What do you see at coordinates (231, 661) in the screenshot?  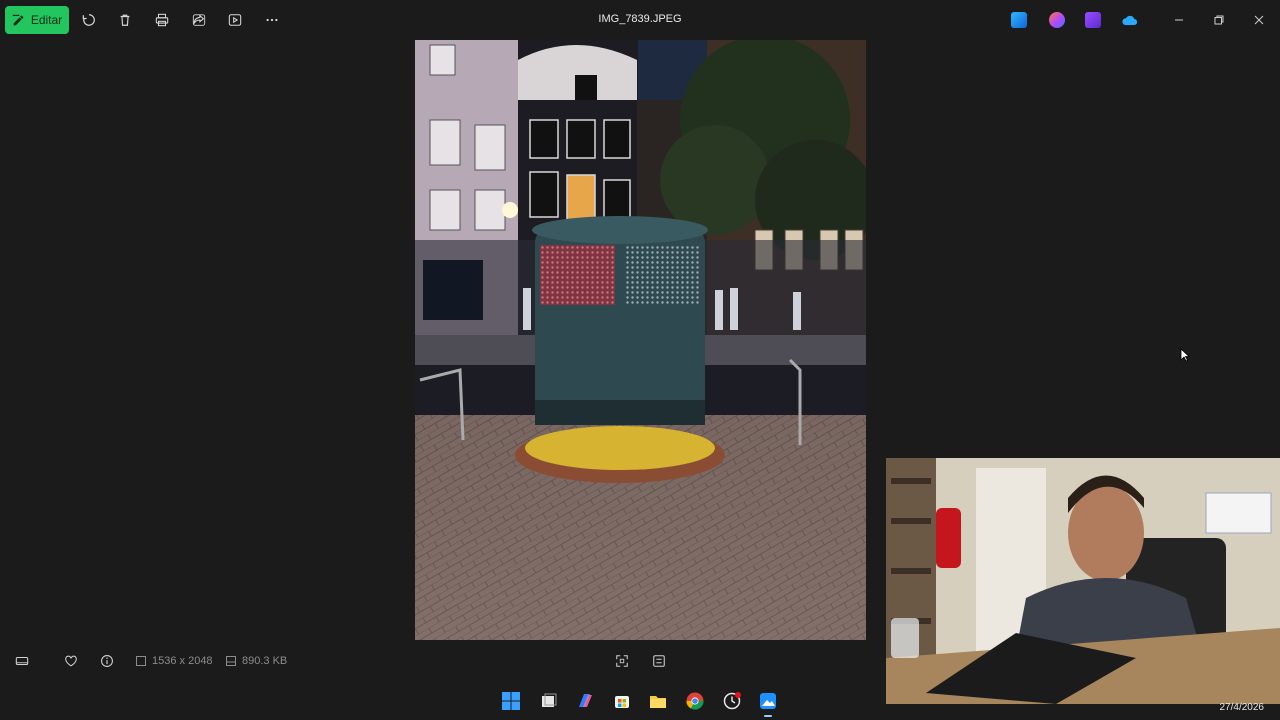 I see `storage-icon` at bounding box center [231, 661].